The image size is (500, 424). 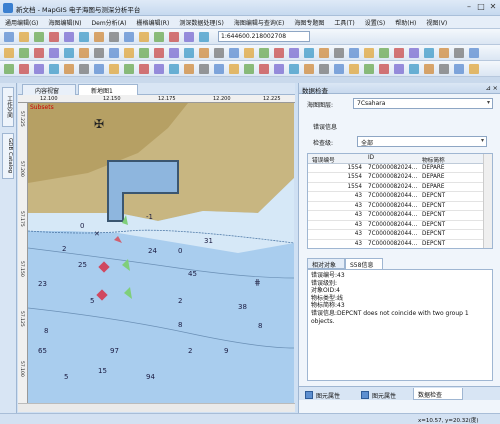 What do you see at coordinates (438, 394) in the screenshot?
I see `tab-data-check: 数据检查` at bounding box center [438, 394].